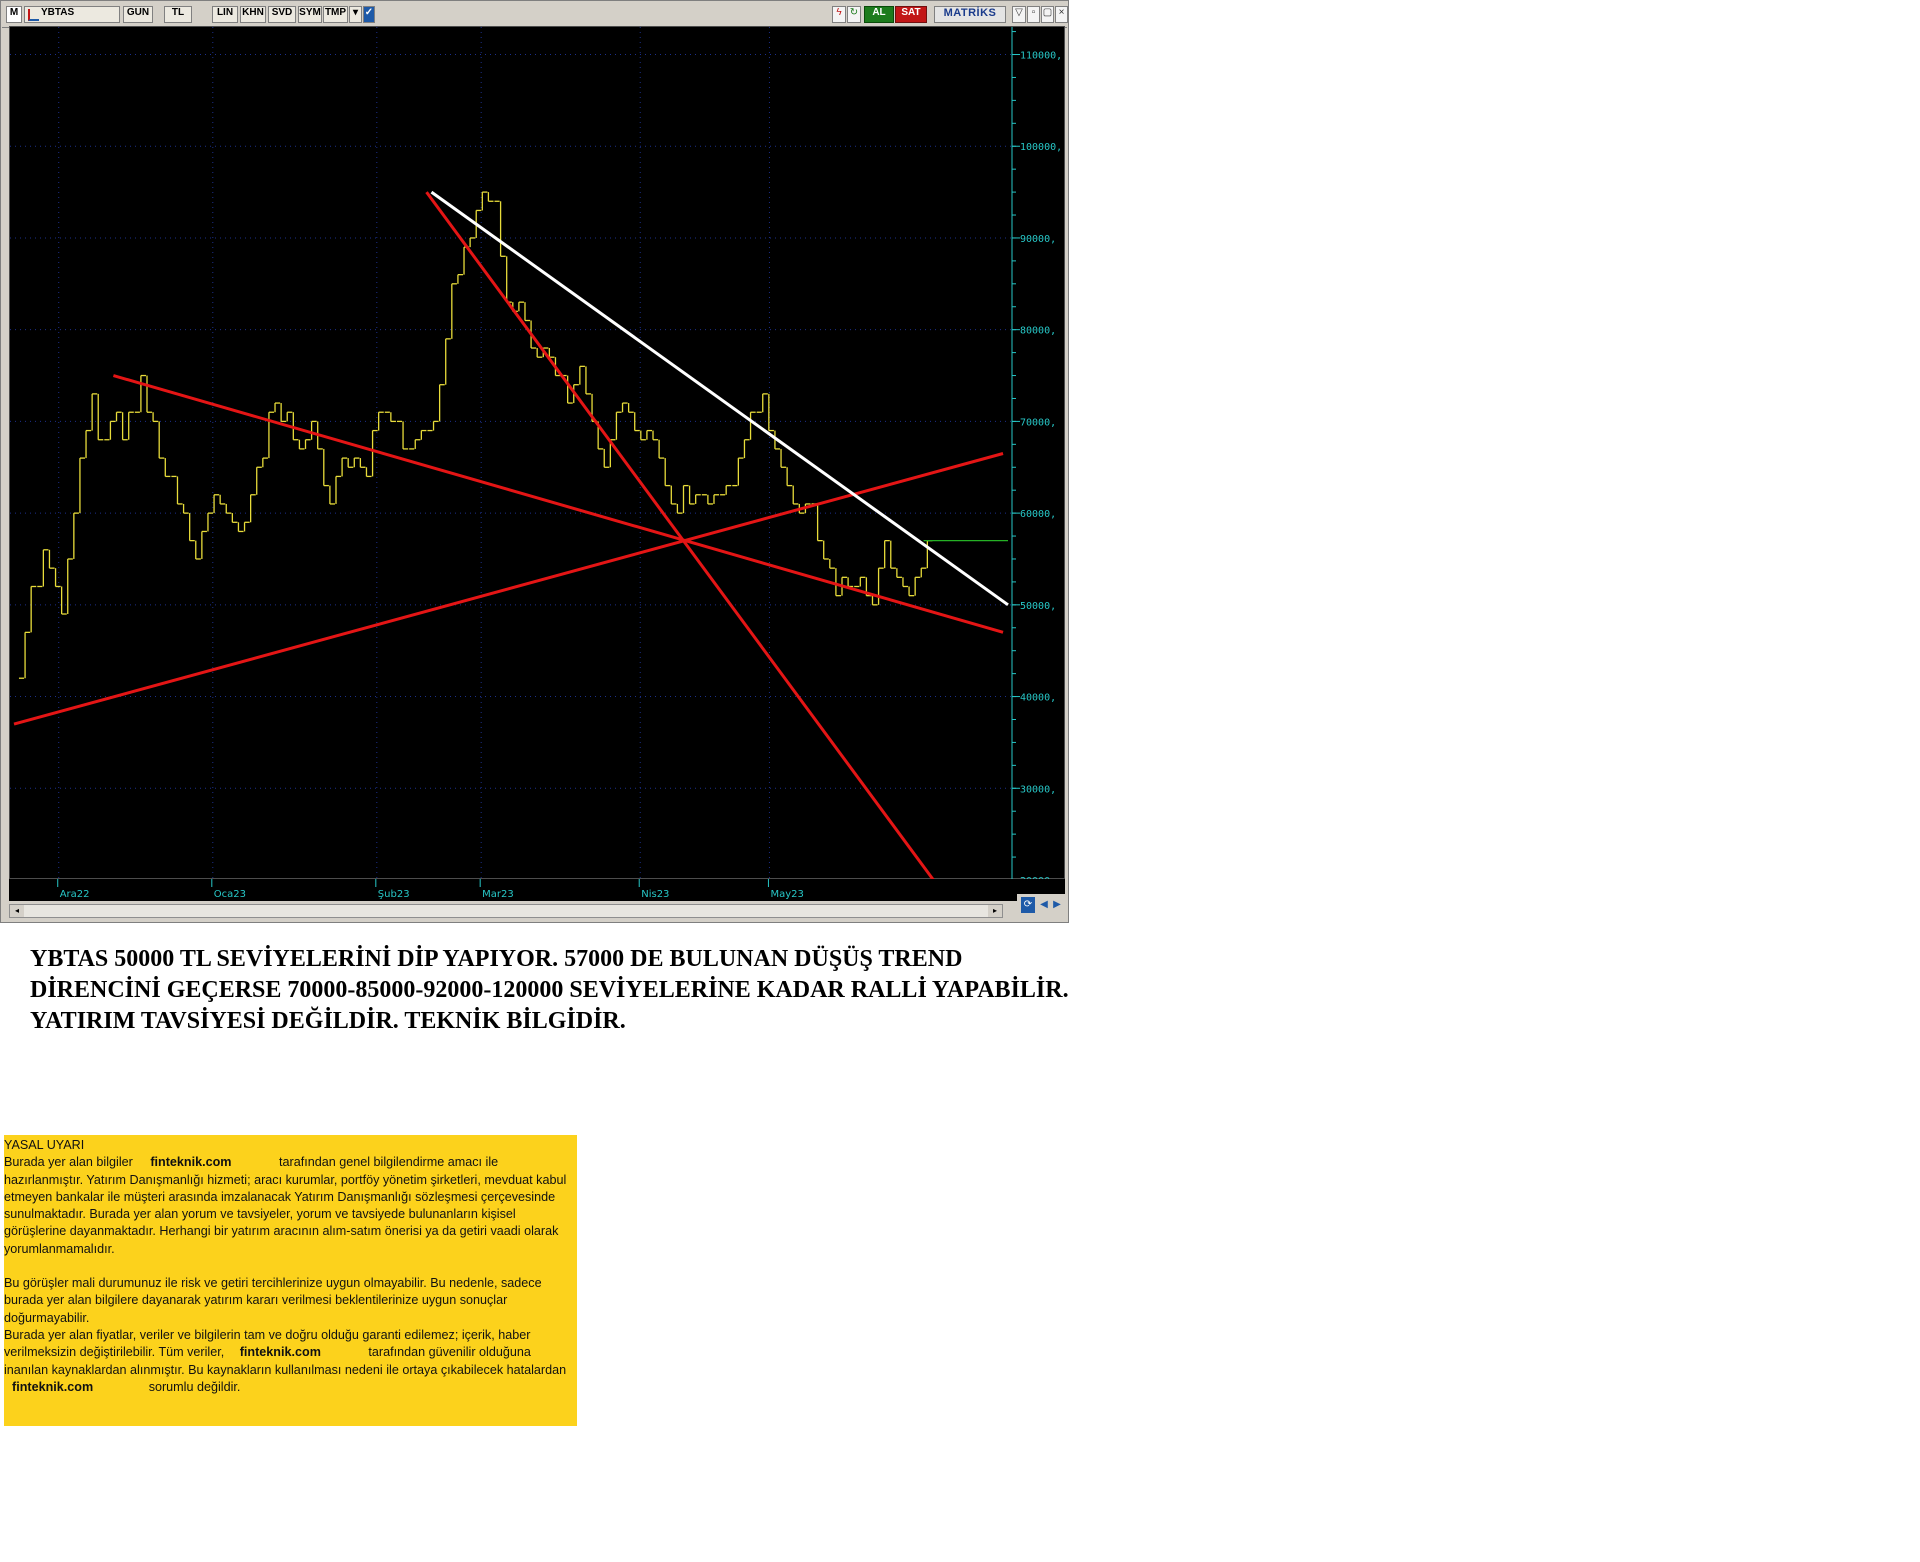 This screenshot has height=1562, width=1920. I want to click on template-button: TMP, so click(335, 14).